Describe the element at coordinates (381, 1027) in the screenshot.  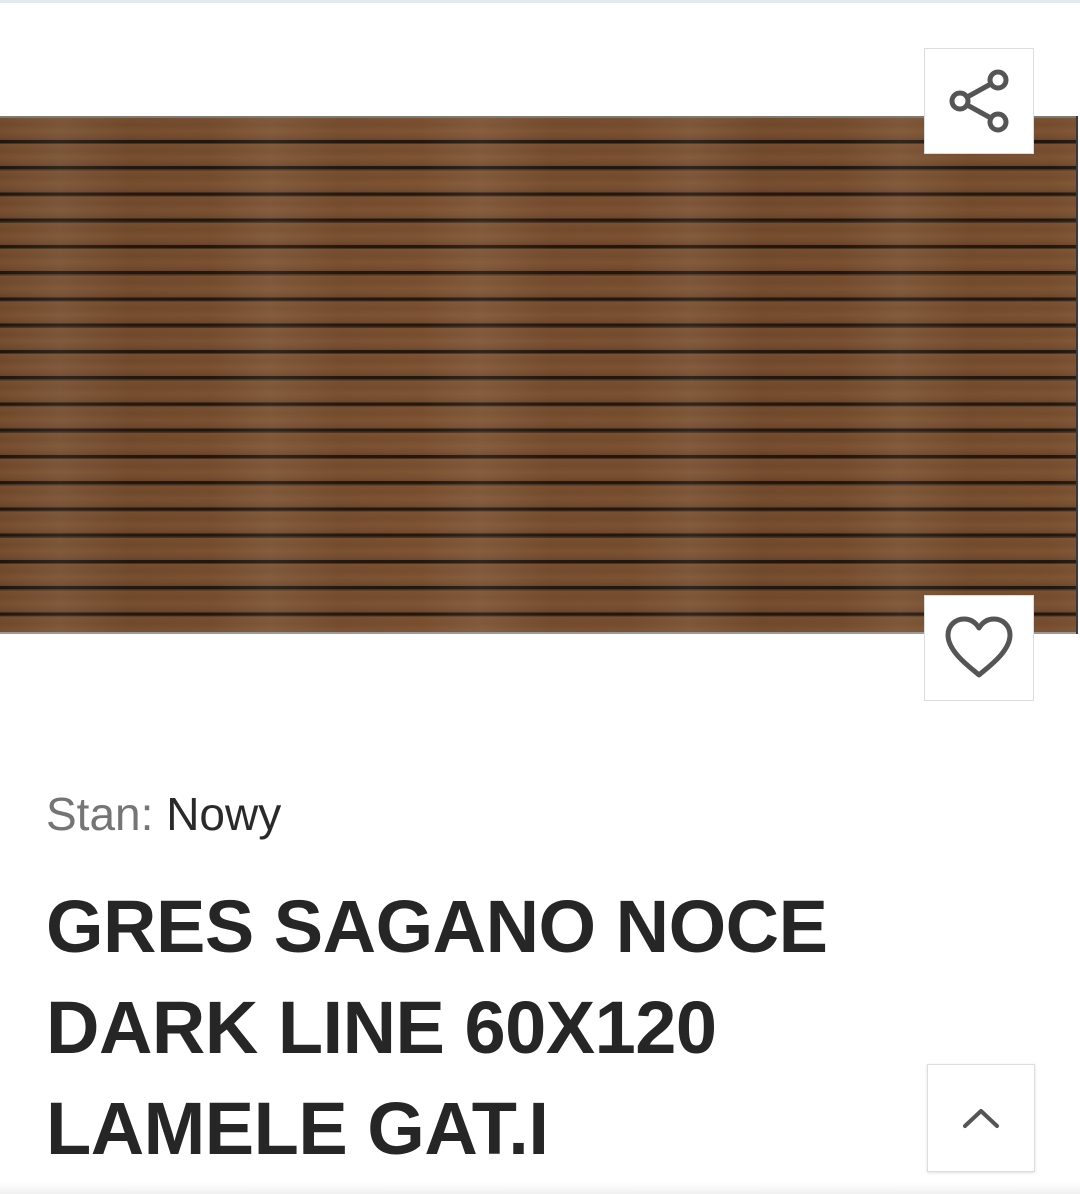
I see `product-title-line: DARK LINE 60X120` at that location.